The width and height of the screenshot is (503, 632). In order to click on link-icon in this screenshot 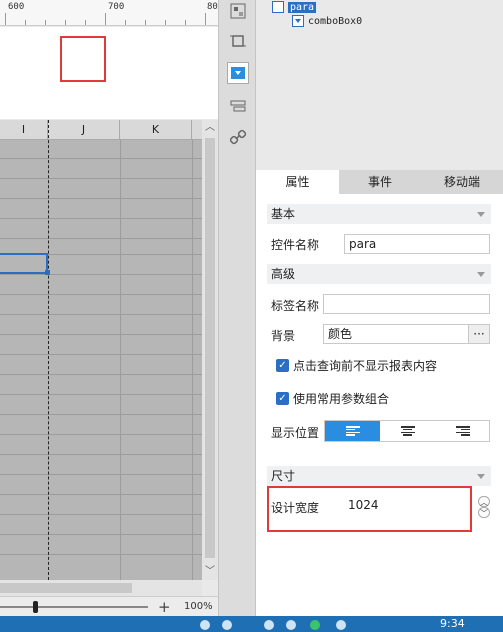, I will do `click(238, 137)`.